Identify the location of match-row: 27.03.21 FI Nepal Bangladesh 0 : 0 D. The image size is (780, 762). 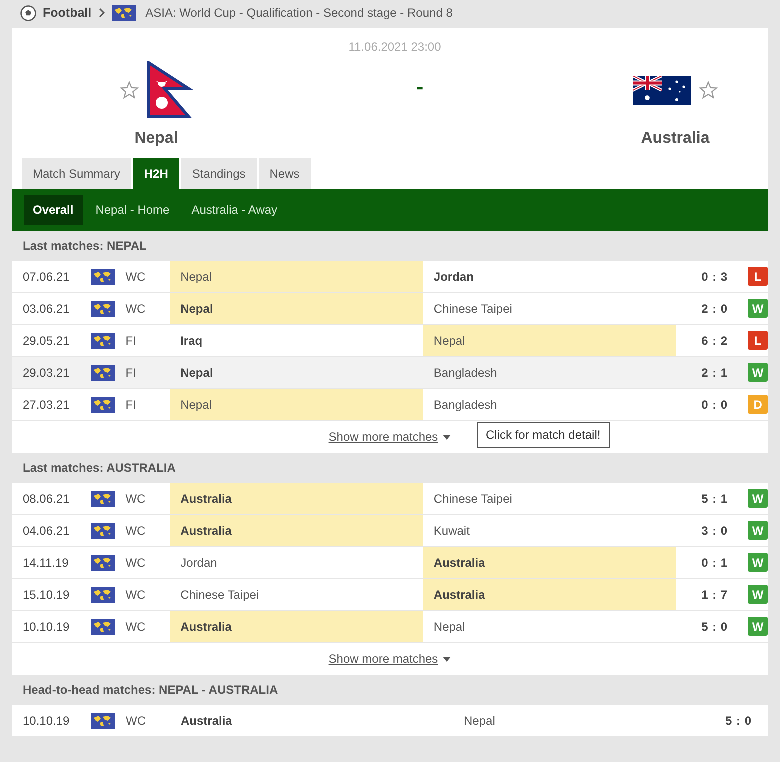
(390, 405).